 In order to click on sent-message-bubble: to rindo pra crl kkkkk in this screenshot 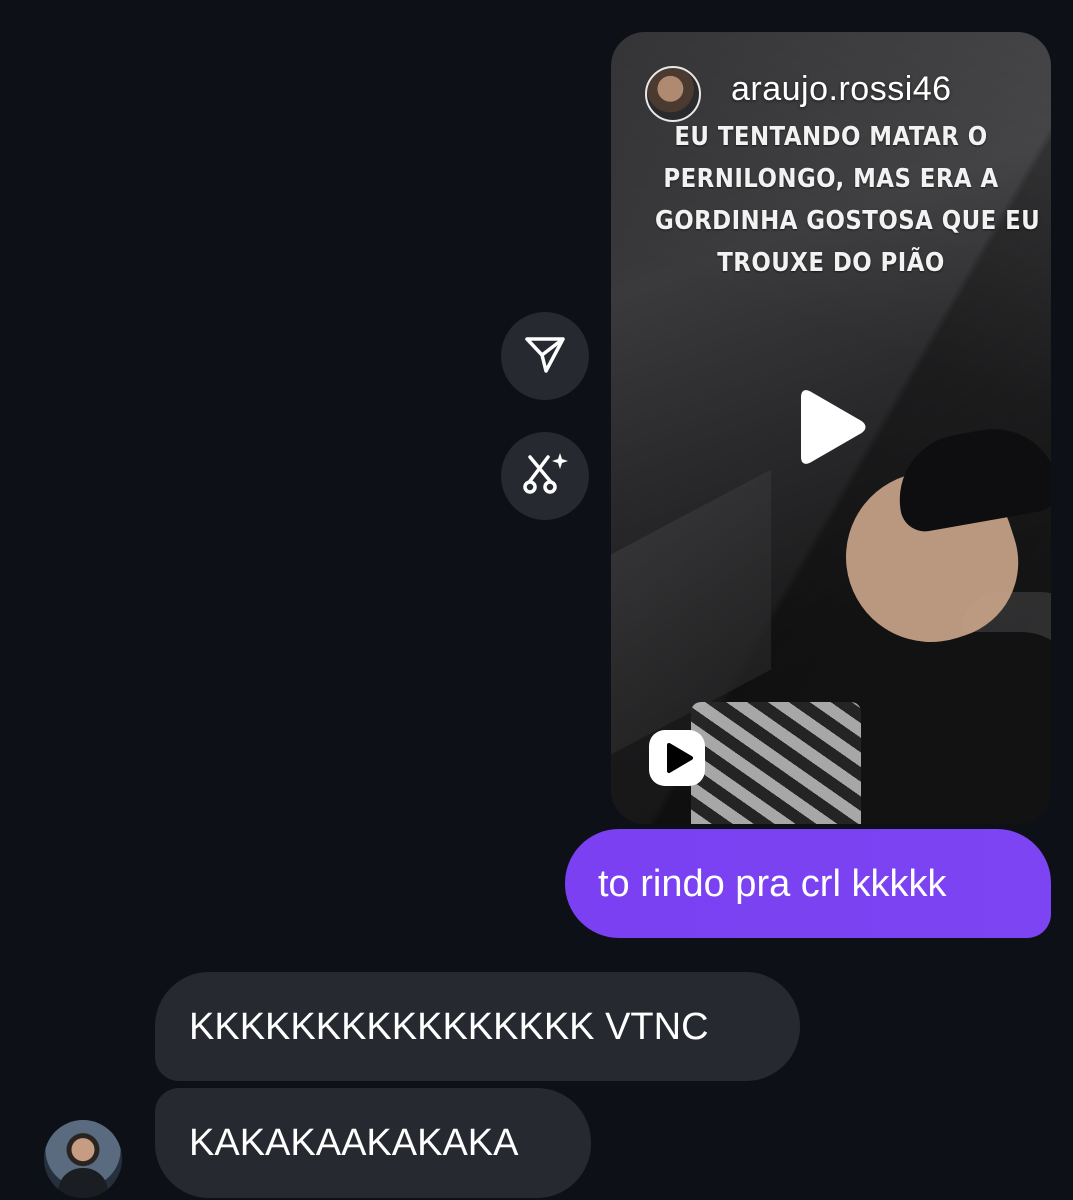, I will do `click(808, 883)`.